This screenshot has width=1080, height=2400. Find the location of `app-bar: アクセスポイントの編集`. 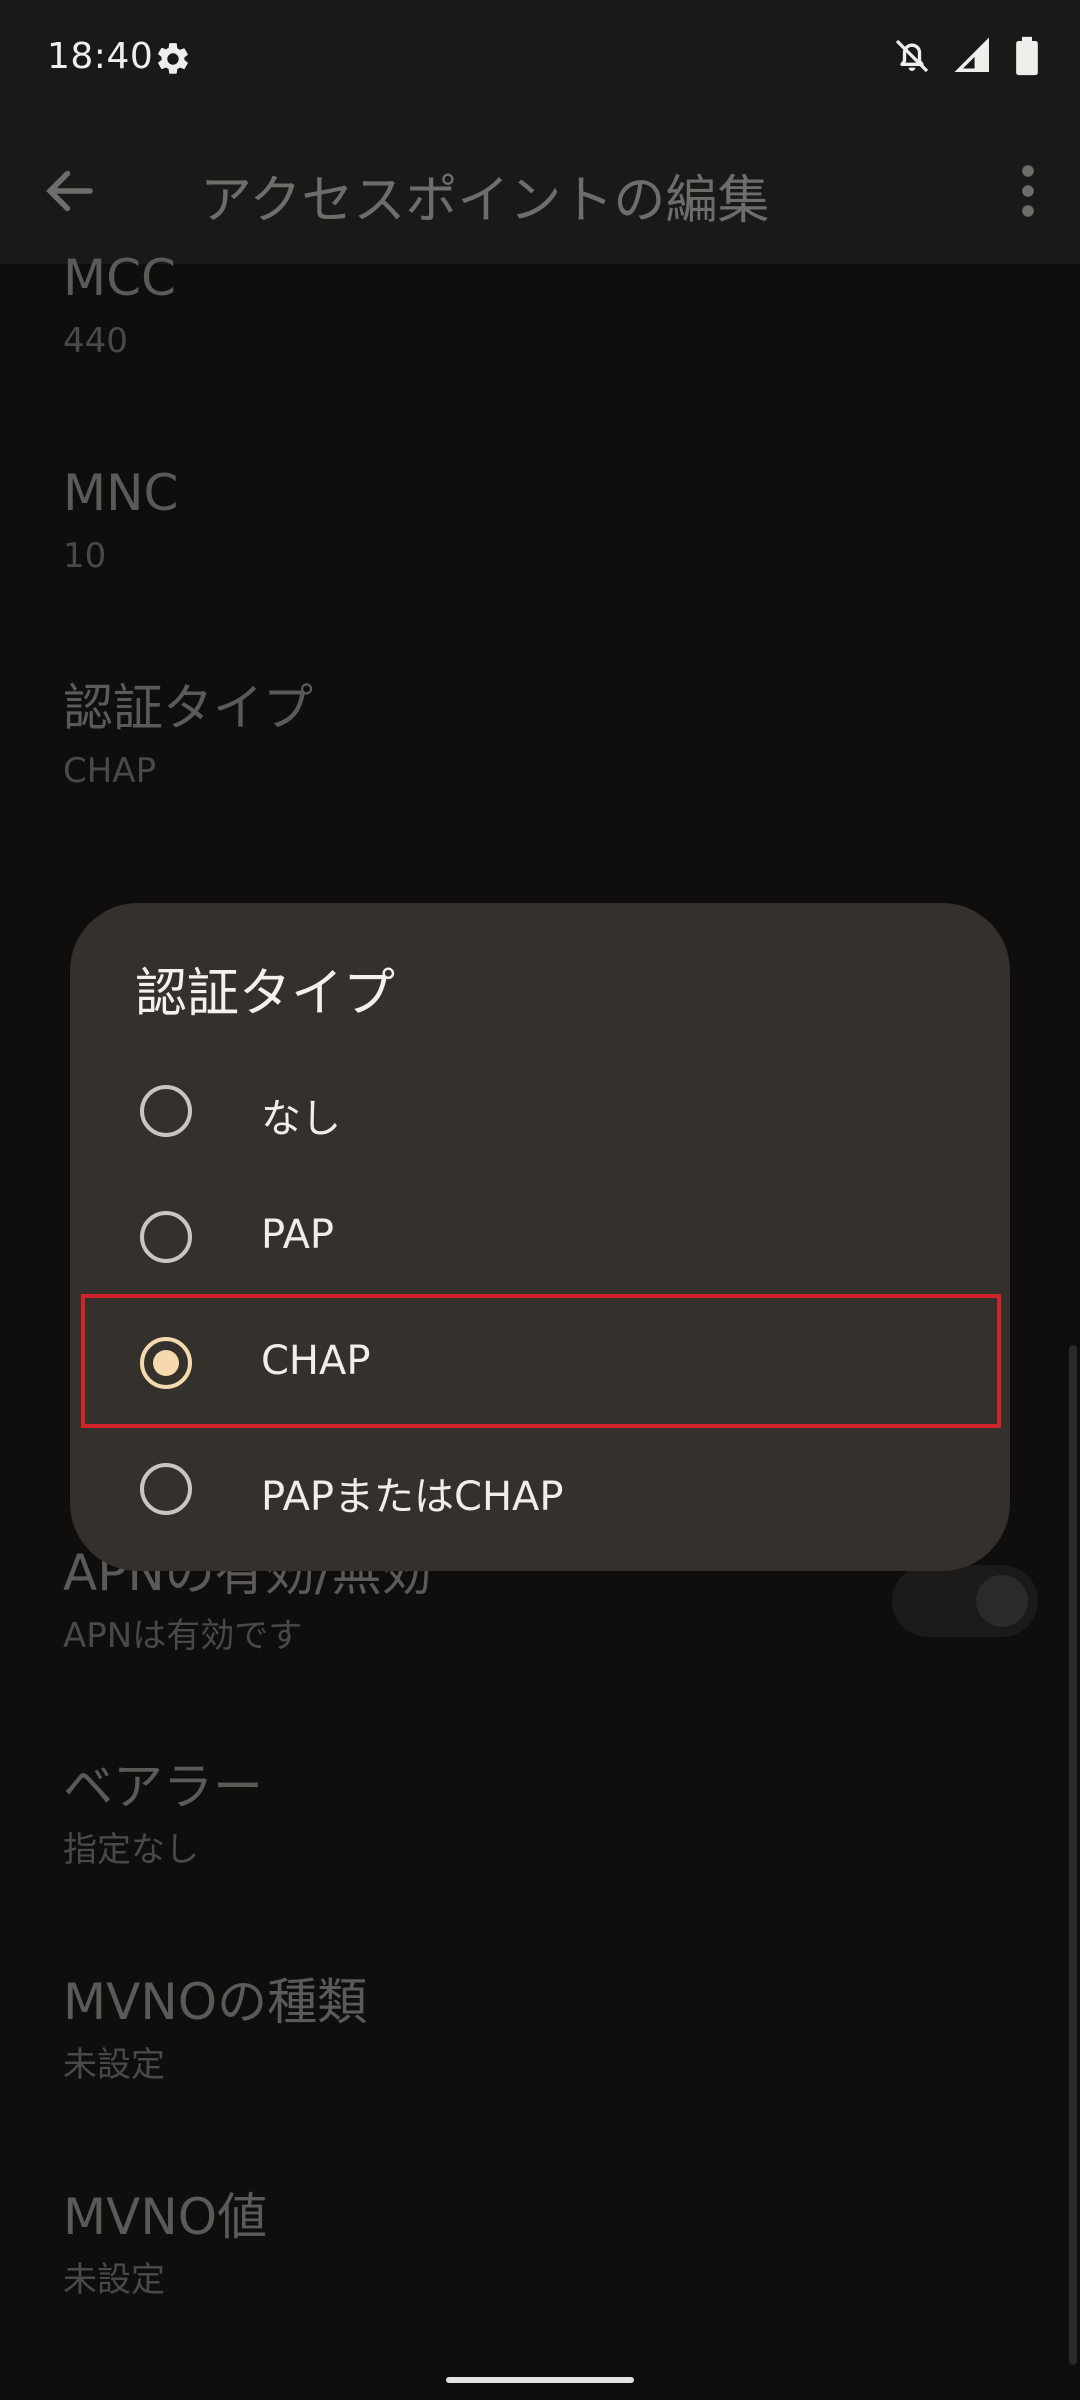

app-bar: アクセスポイントの編集 is located at coordinates (540, 191).